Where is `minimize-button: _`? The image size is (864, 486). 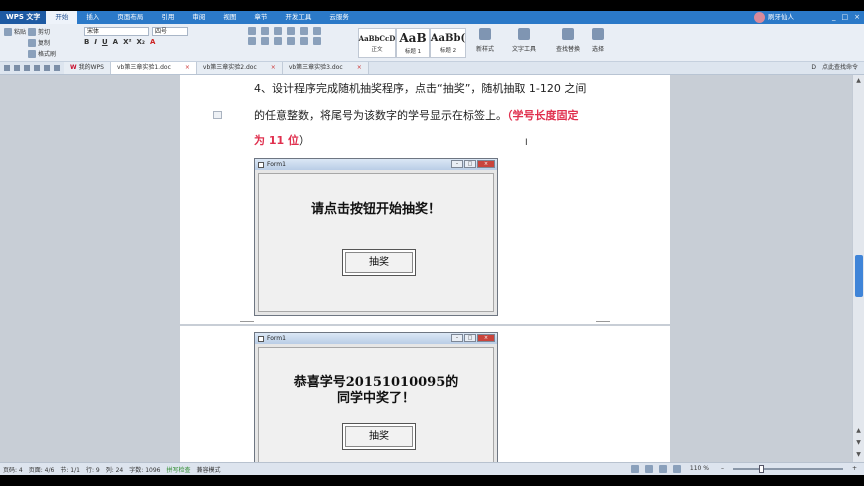
minimize-button: _ is located at coordinates (834, 17).